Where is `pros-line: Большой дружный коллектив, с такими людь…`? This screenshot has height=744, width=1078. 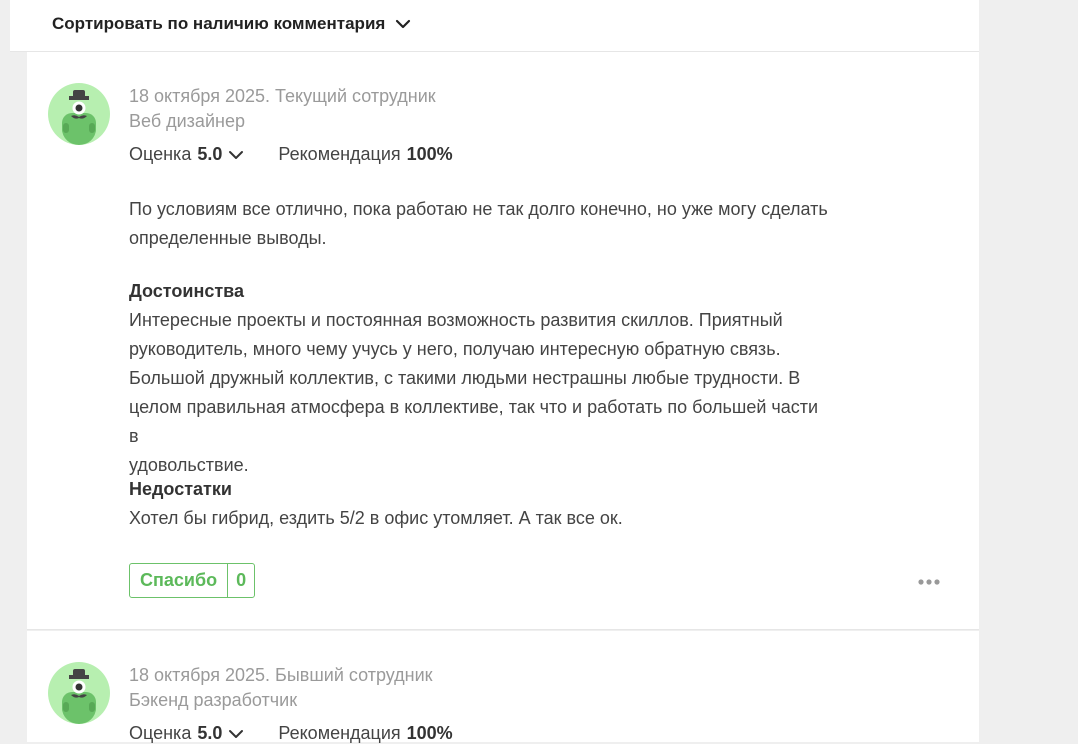
pros-line: Большой дружный коллектив, с такими людь… is located at coordinates (465, 378).